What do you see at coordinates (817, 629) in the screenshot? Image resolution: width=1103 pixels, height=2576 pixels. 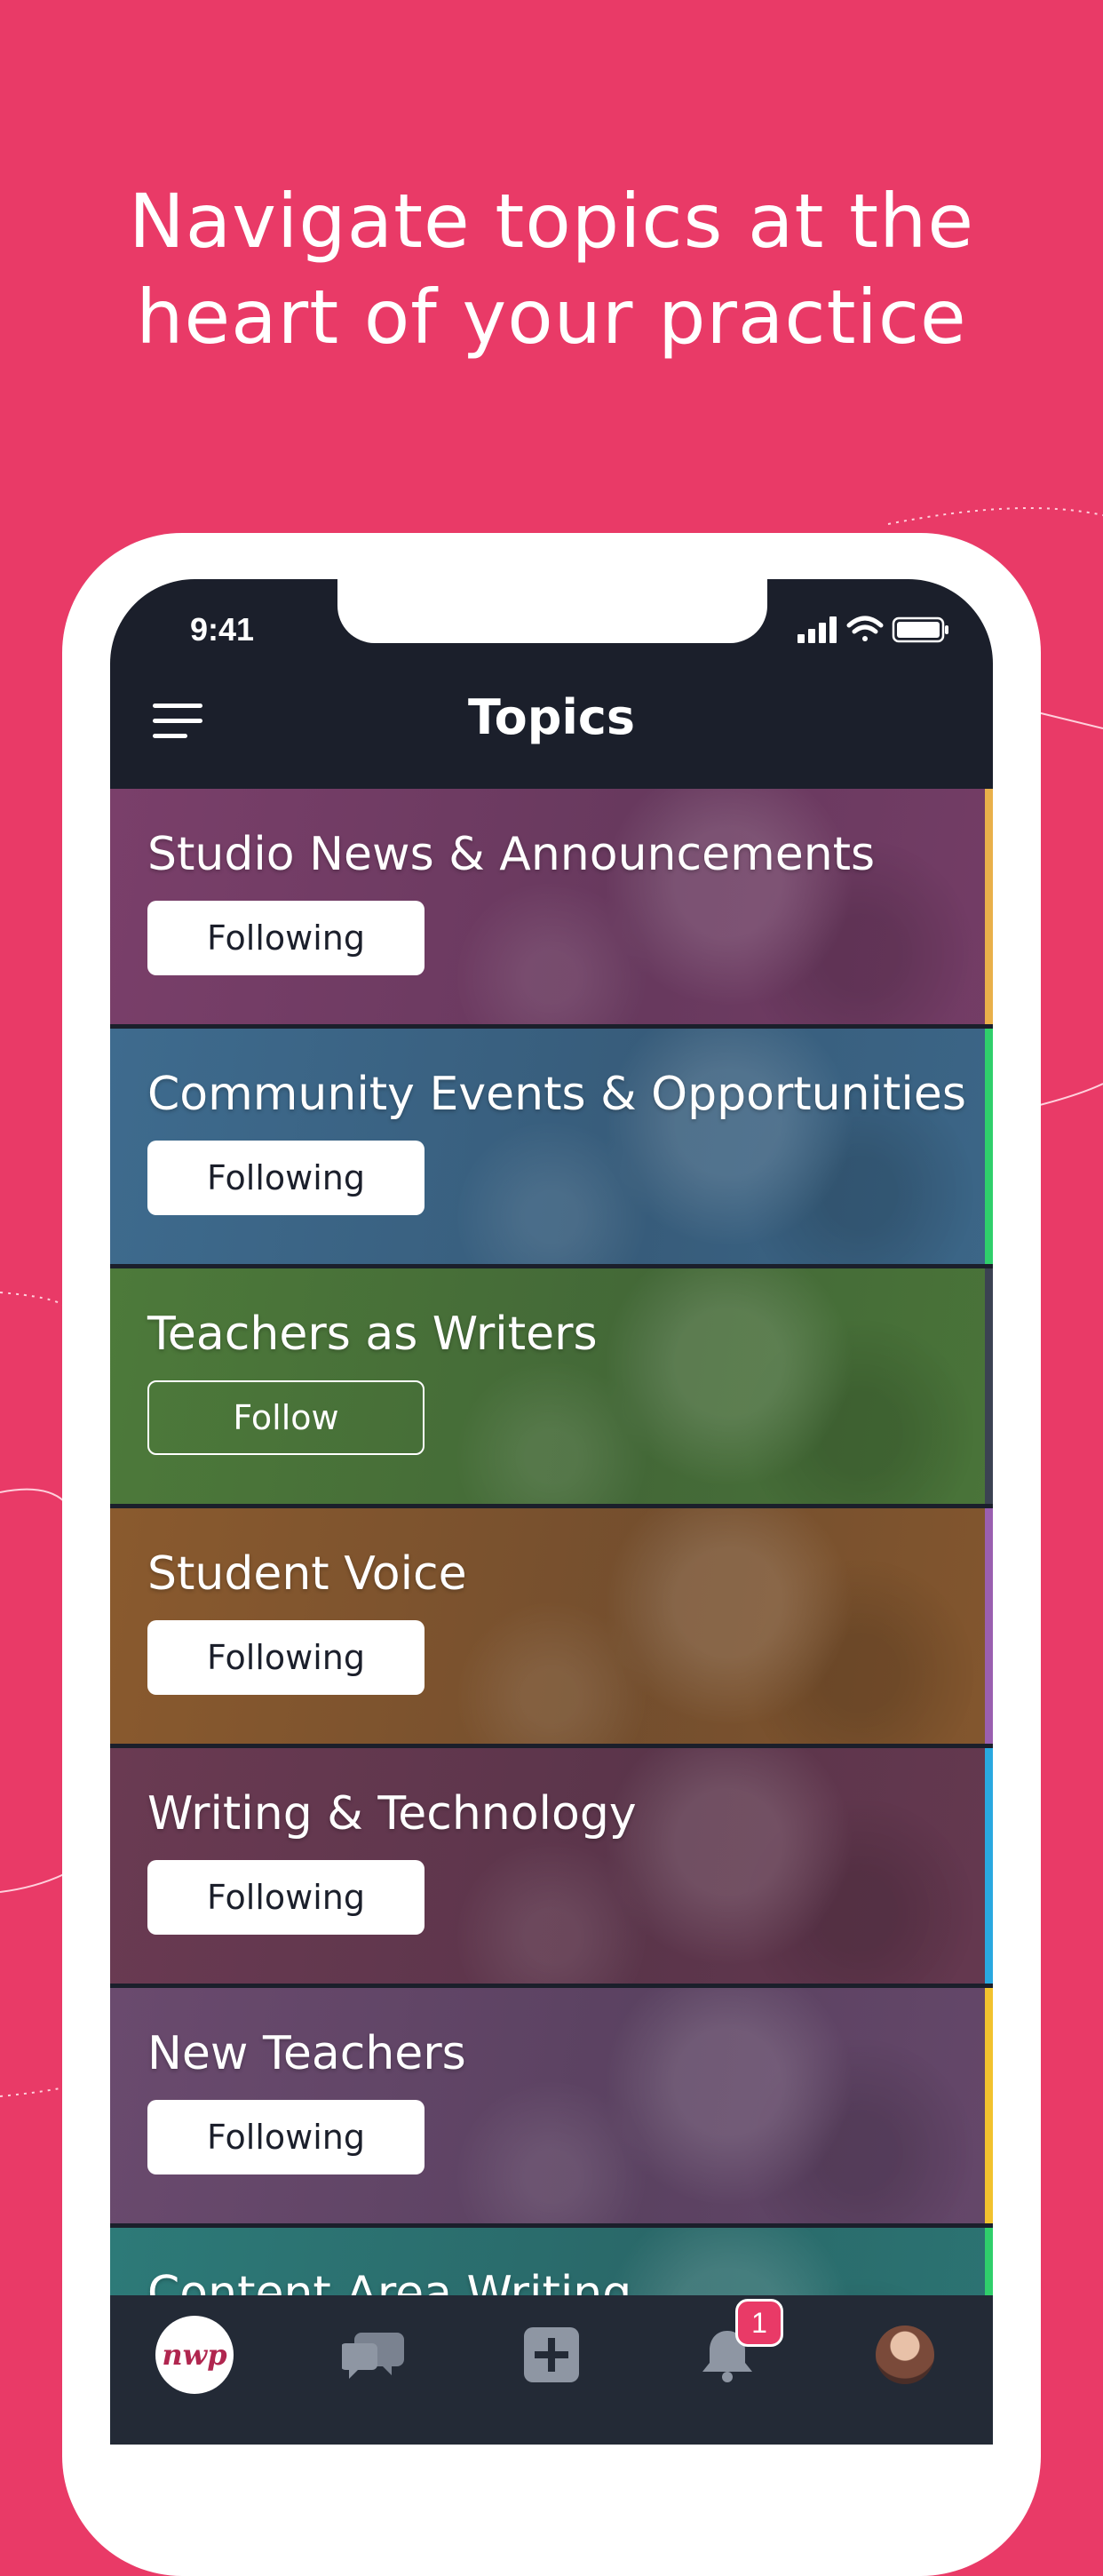 I see `signal-icon` at bounding box center [817, 629].